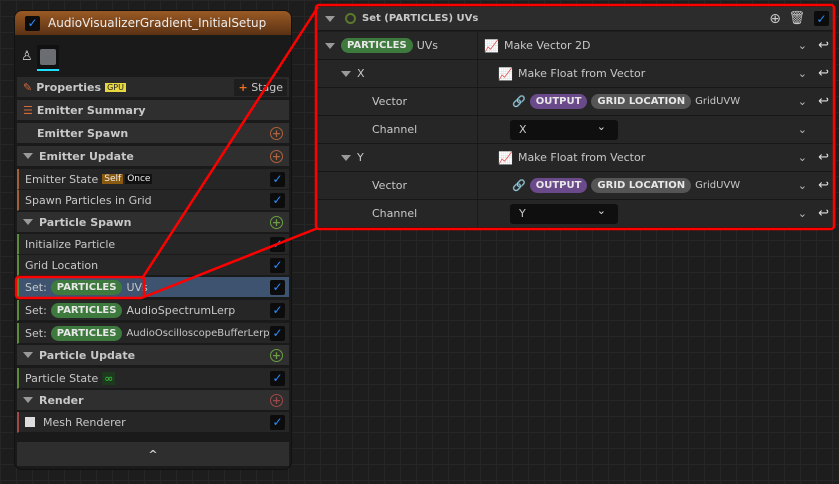 The height and width of the screenshot is (484, 839). I want to click on highlight-box, so click(80, 287).